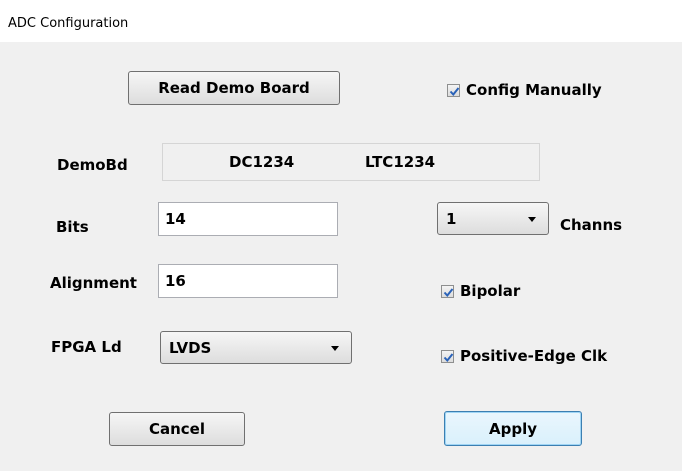 The image size is (682, 471). Describe the element at coordinates (256, 347) in the screenshot. I see `fpga-load-select: LVDS` at that location.